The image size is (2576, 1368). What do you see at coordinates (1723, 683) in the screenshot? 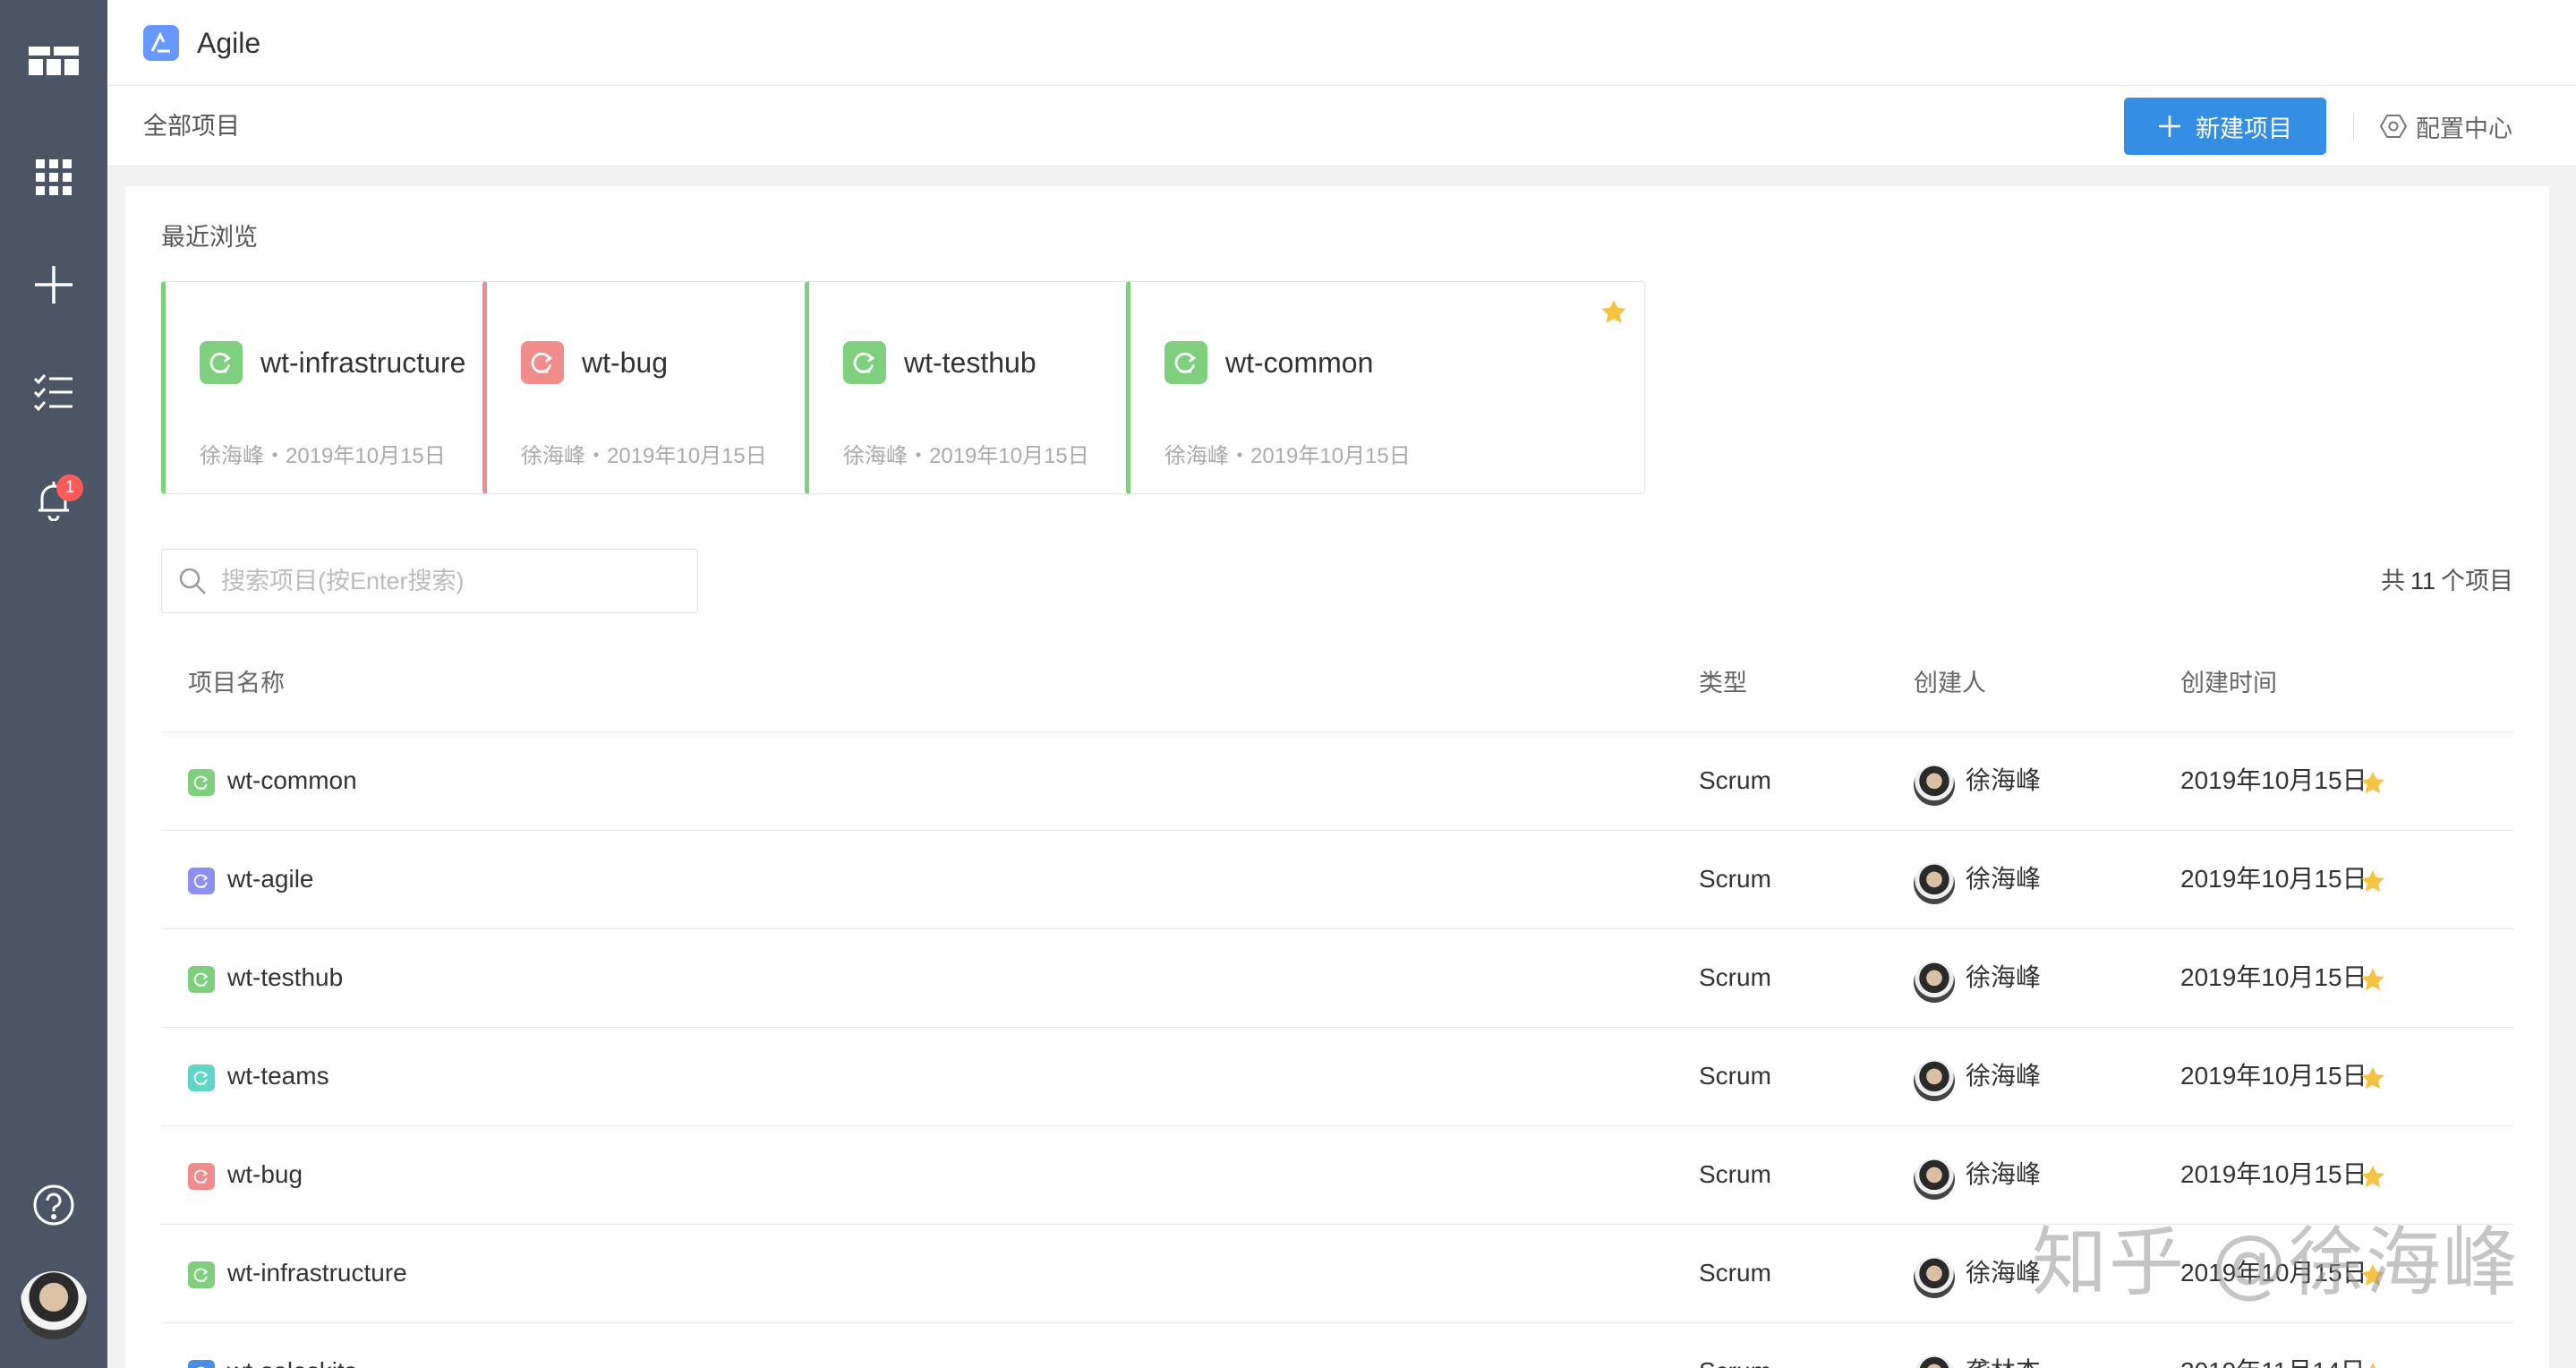
I see `column-header-type: 类型` at bounding box center [1723, 683].